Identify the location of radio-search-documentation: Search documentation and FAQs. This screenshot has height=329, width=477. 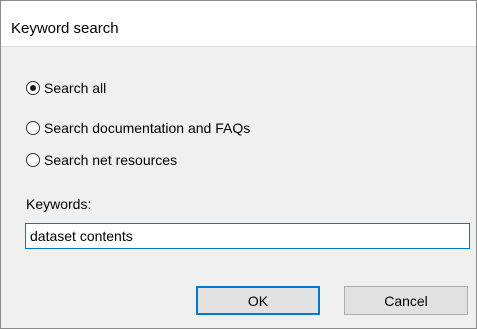
(138, 128).